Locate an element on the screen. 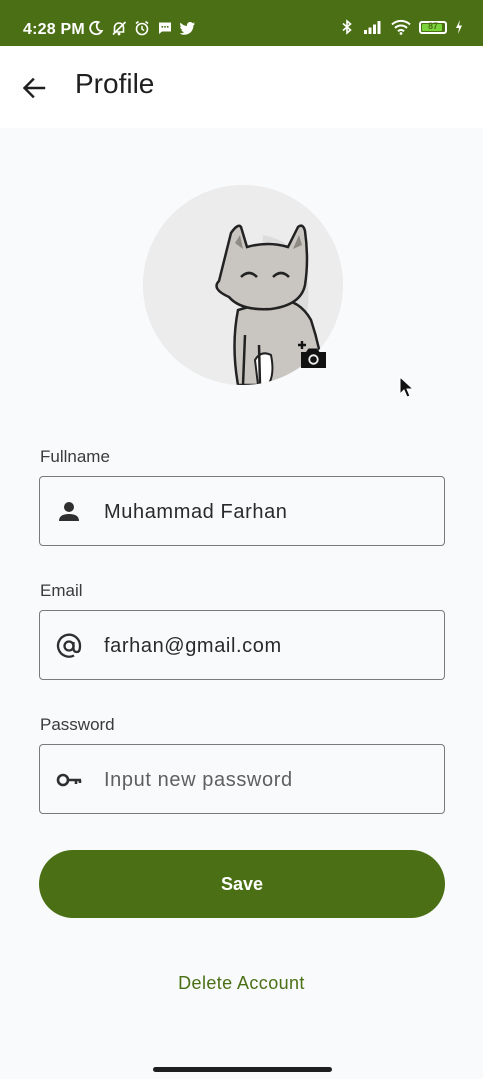 The height and width of the screenshot is (1079, 483). moon-icon is located at coordinates (96, 28).